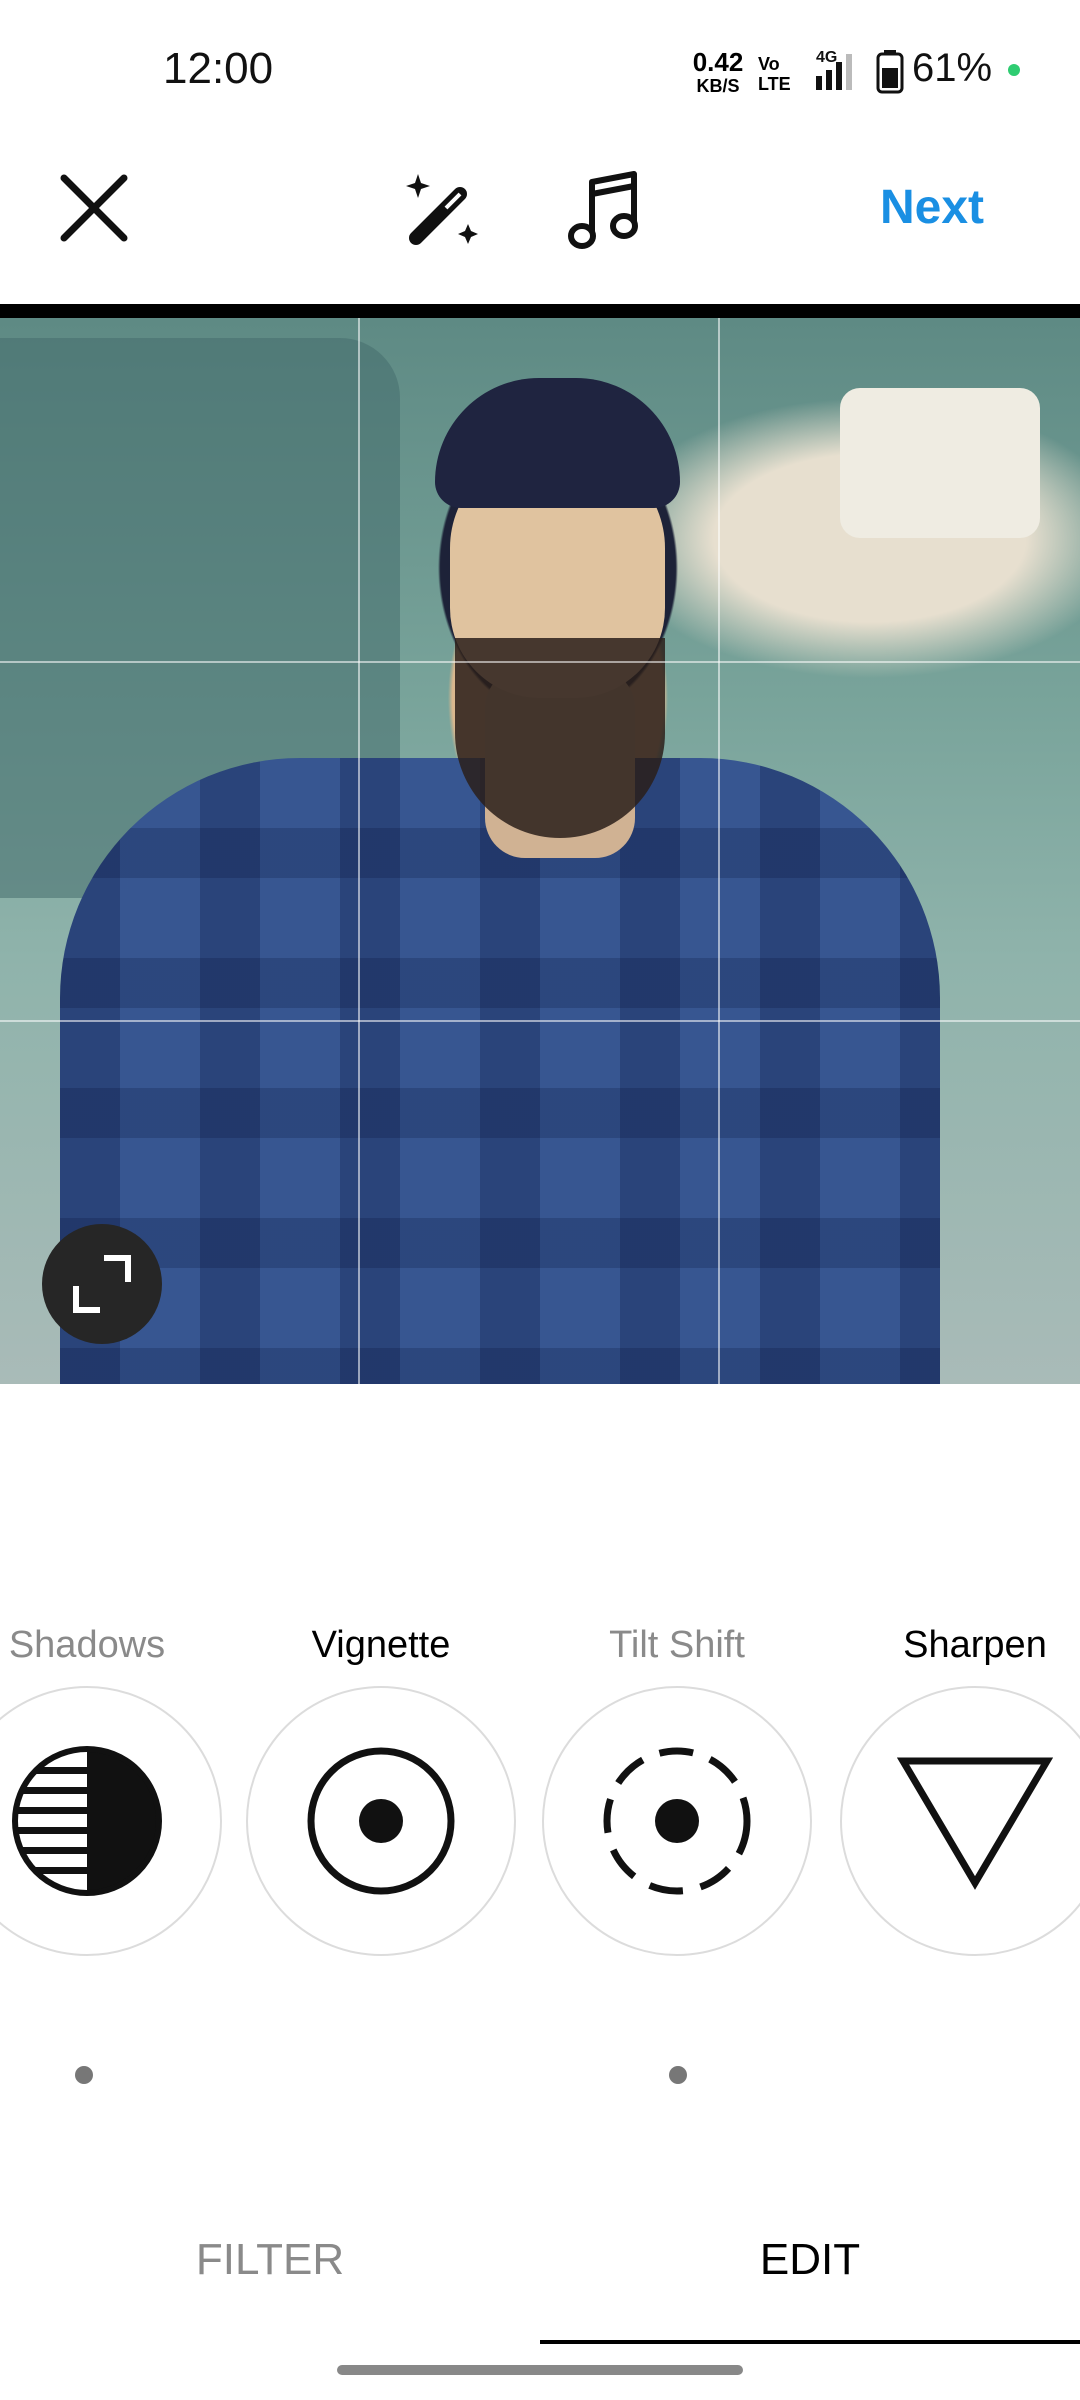 The height and width of the screenshot is (2400, 1080). I want to click on music-note-icon, so click(603, 210).